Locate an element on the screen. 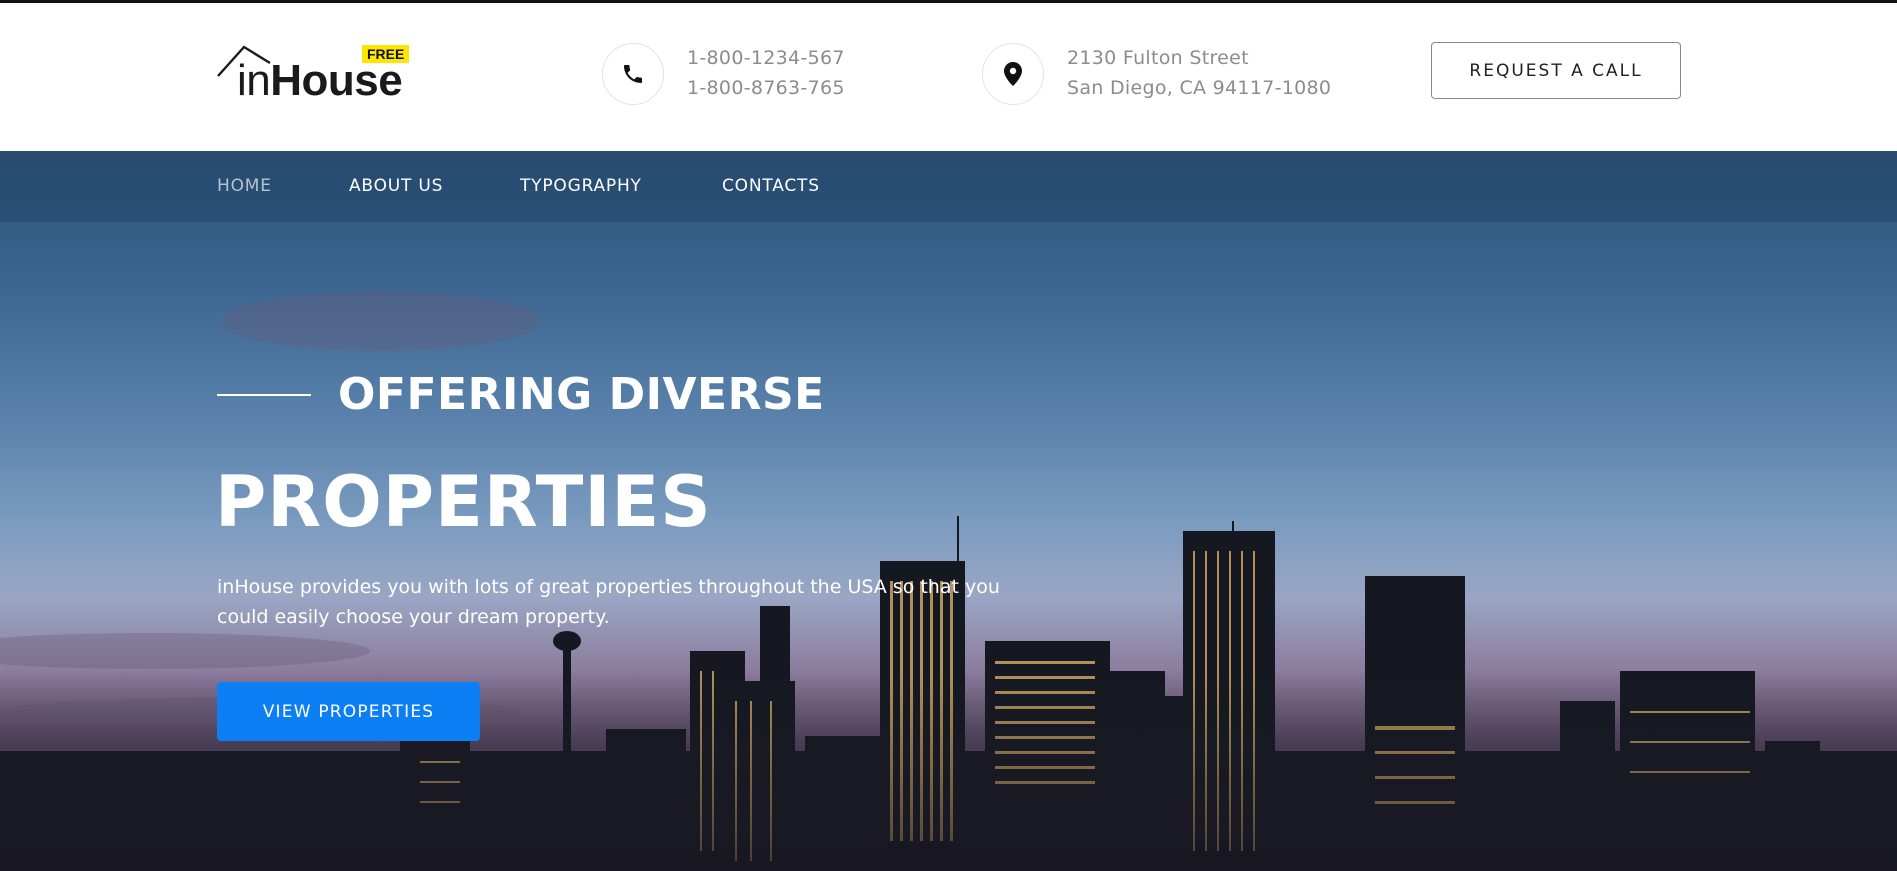 This screenshot has width=1897, height=871. phone-numbers: 1-800-1234-567 1-800-8763-765 is located at coordinates (766, 73).